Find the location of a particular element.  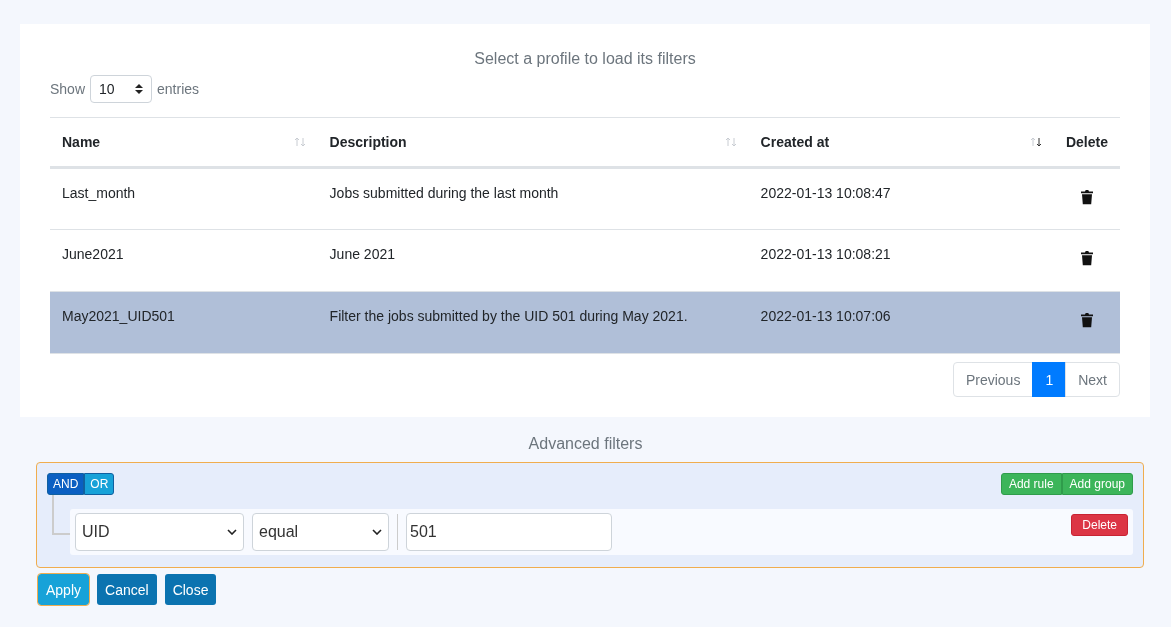

operator-select: equal is located at coordinates (320, 532).